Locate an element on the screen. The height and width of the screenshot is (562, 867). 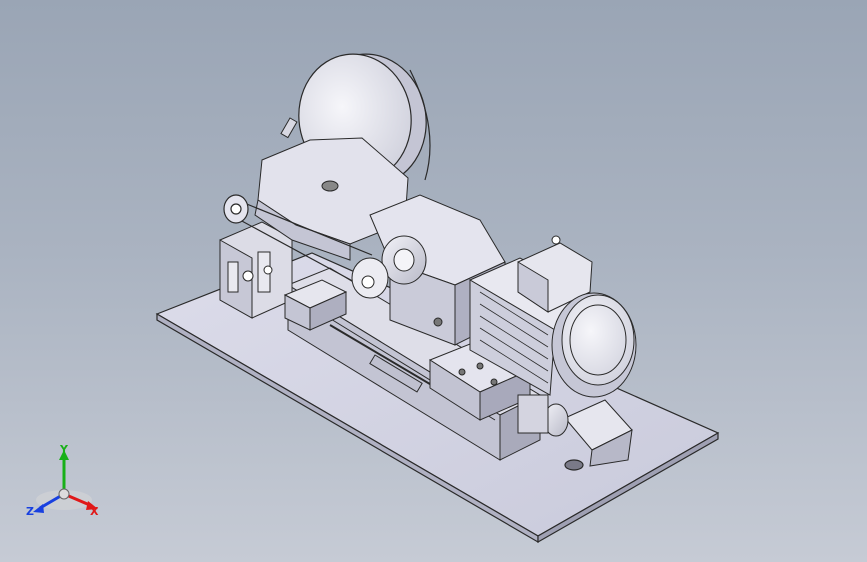
triad-x-label: X is located at coordinates (94, 511).